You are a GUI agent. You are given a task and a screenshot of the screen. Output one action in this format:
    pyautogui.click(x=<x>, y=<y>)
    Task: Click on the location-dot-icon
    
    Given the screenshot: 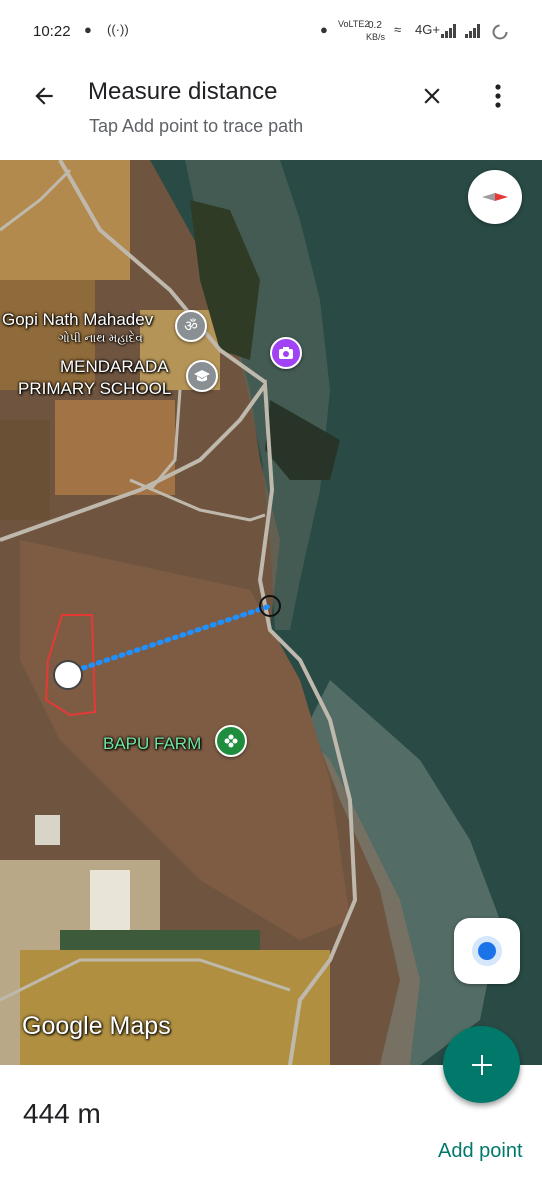 What is the action you would take?
    pyautogui.click(x=487, y=951)
    